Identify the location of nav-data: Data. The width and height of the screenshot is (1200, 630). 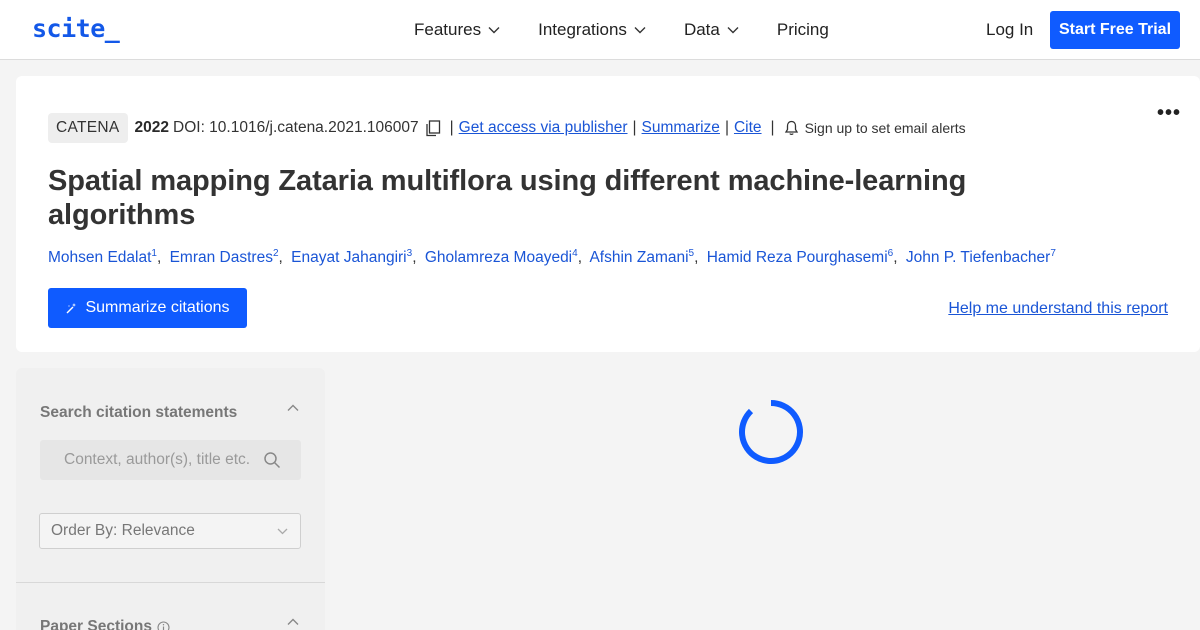
(711, 30).